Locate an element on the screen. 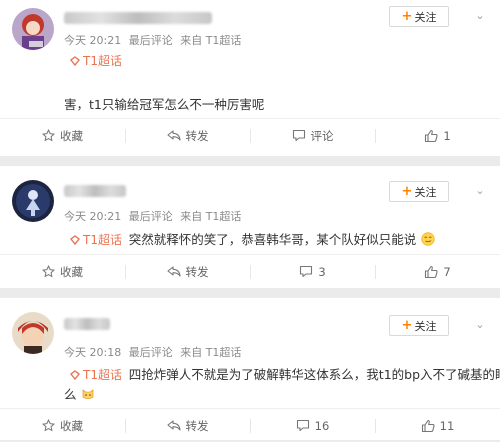 This screenshot has height=442, width=500. cat-emoji-icon is located at coordinates (87, 394).